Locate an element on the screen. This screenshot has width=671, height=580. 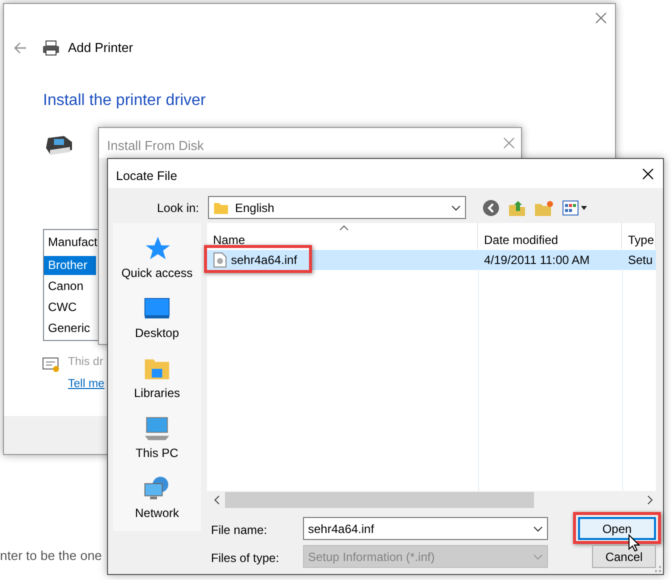
window-title: Add Printer is located at coordinates (101, 48).